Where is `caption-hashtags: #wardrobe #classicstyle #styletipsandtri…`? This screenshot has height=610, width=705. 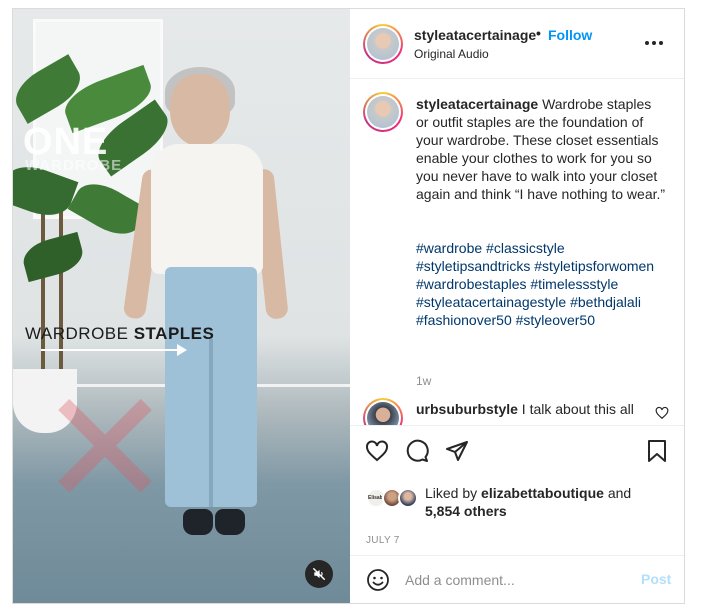
caption-hashtags: #wardrobe #classicstyle #styletipsandtri… is located at coordinates (541, 284).